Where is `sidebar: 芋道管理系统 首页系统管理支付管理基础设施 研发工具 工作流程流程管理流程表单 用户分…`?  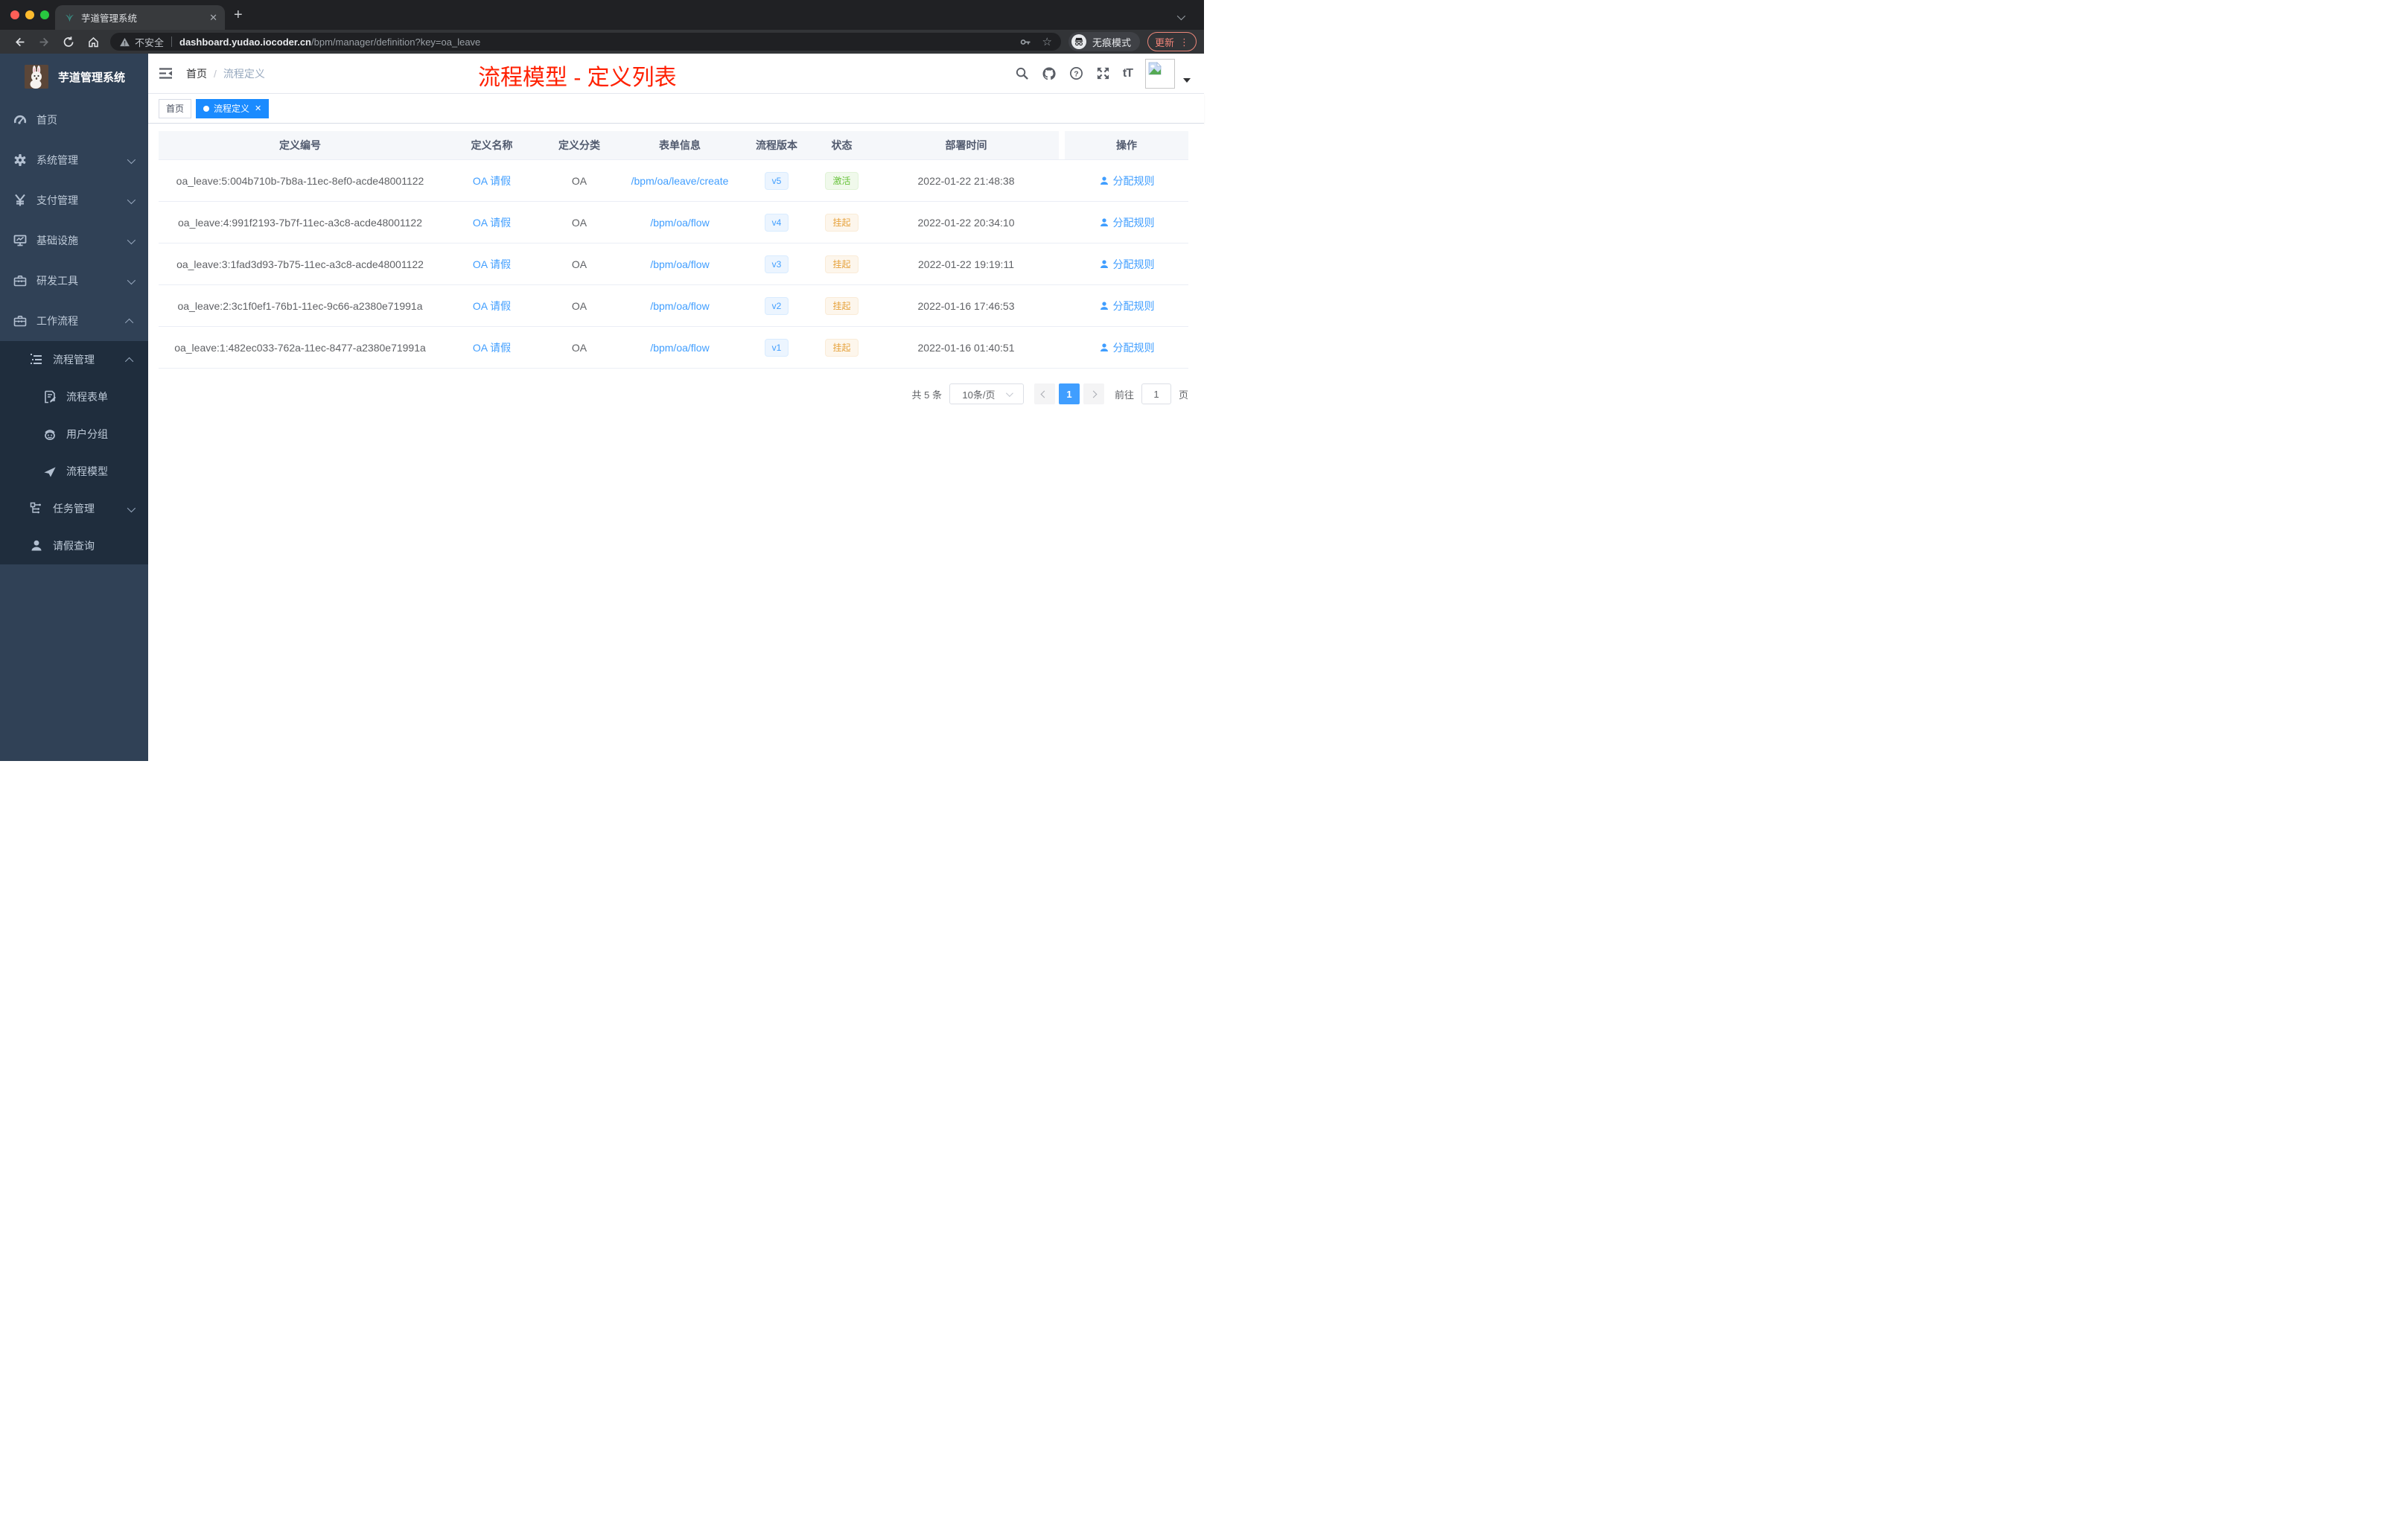 sidebar: 芋道管理系统 首页系统管理支付管理基础设施 研发工具 工作流程流程管理流程表单 用户分… is located at coordinates (74, 407).